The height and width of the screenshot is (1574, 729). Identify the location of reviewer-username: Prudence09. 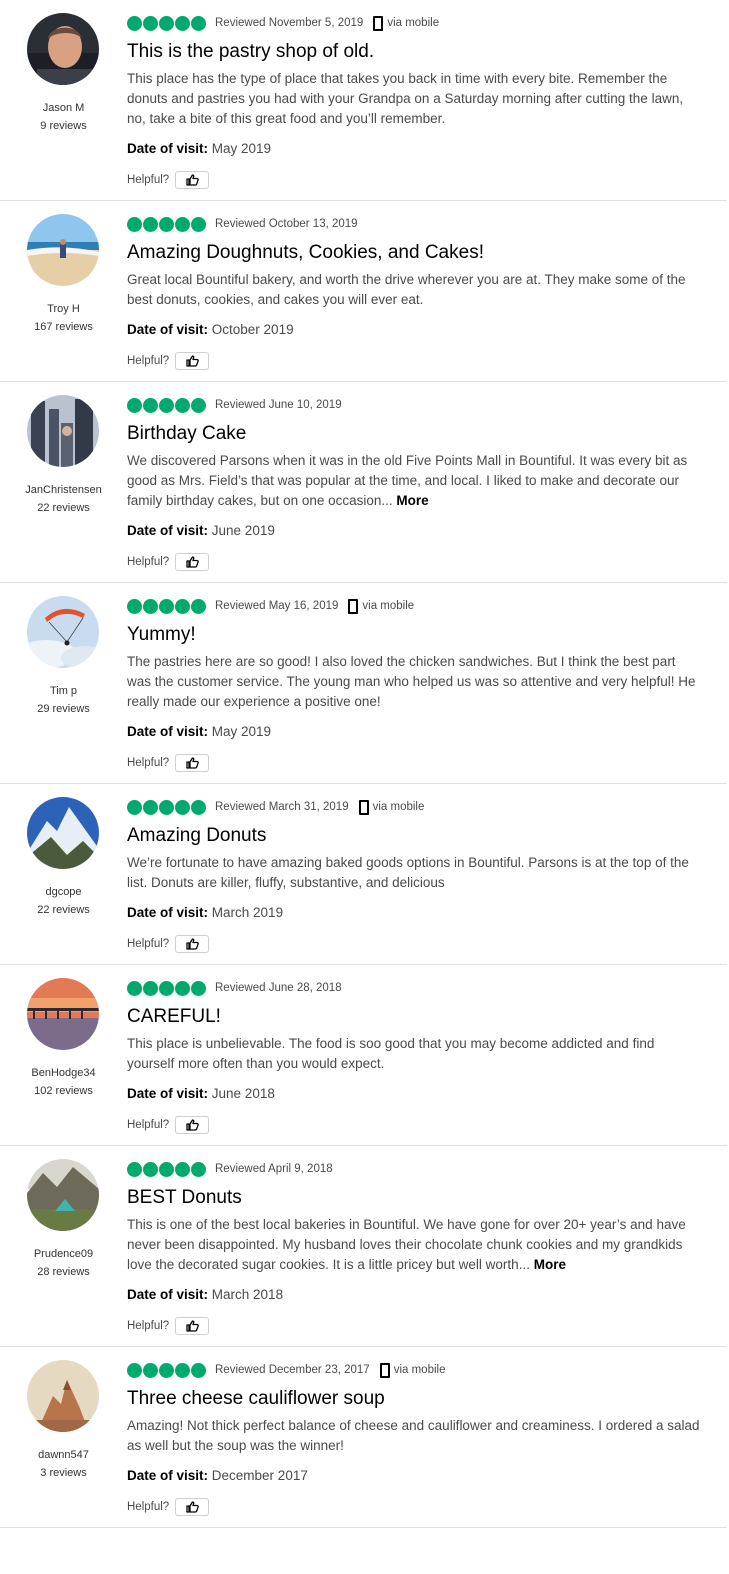
(63, 1254).